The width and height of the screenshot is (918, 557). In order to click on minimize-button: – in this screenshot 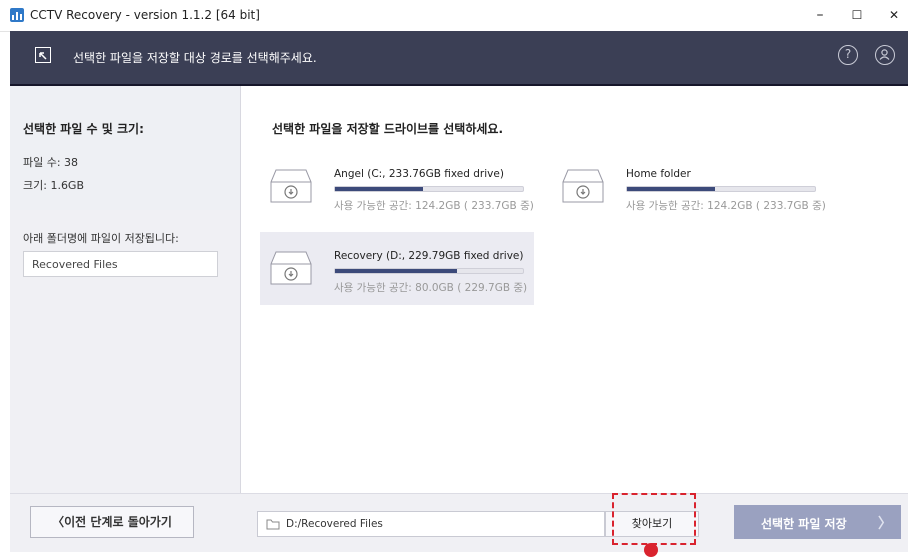, I will do `click(820, 15)`.